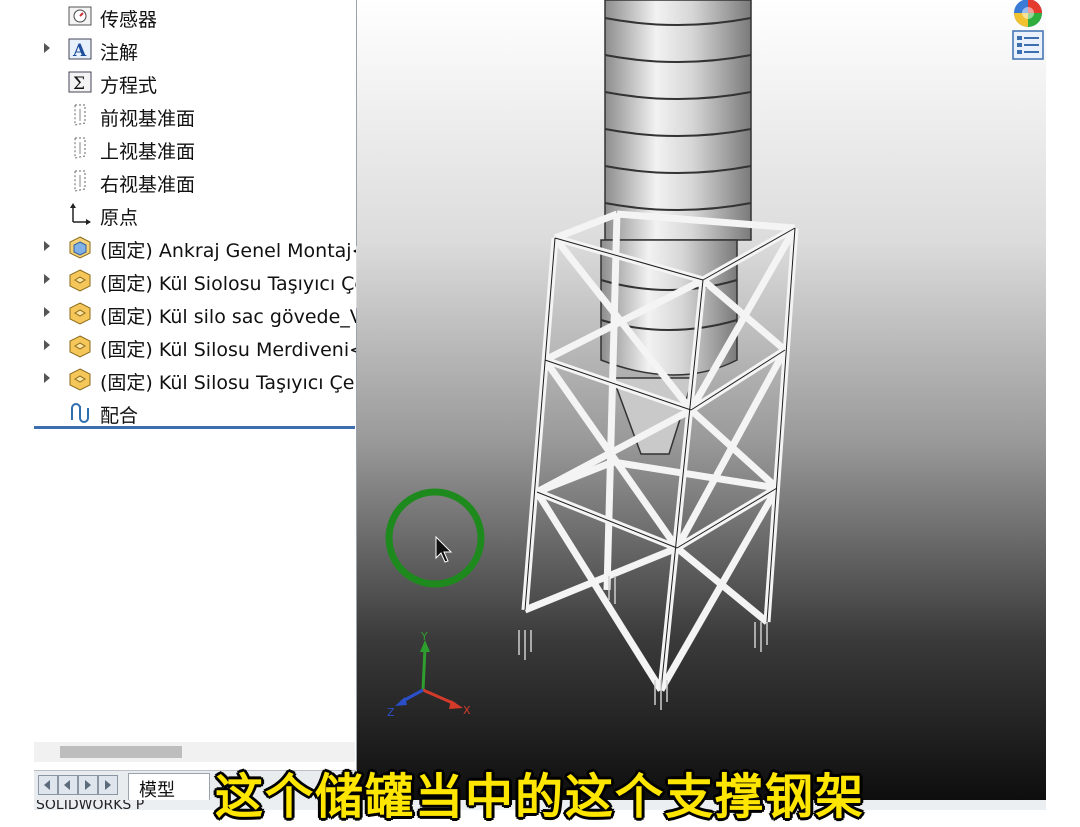  I want to click on tree-item-annotations: A 注解, so click(195, 49).